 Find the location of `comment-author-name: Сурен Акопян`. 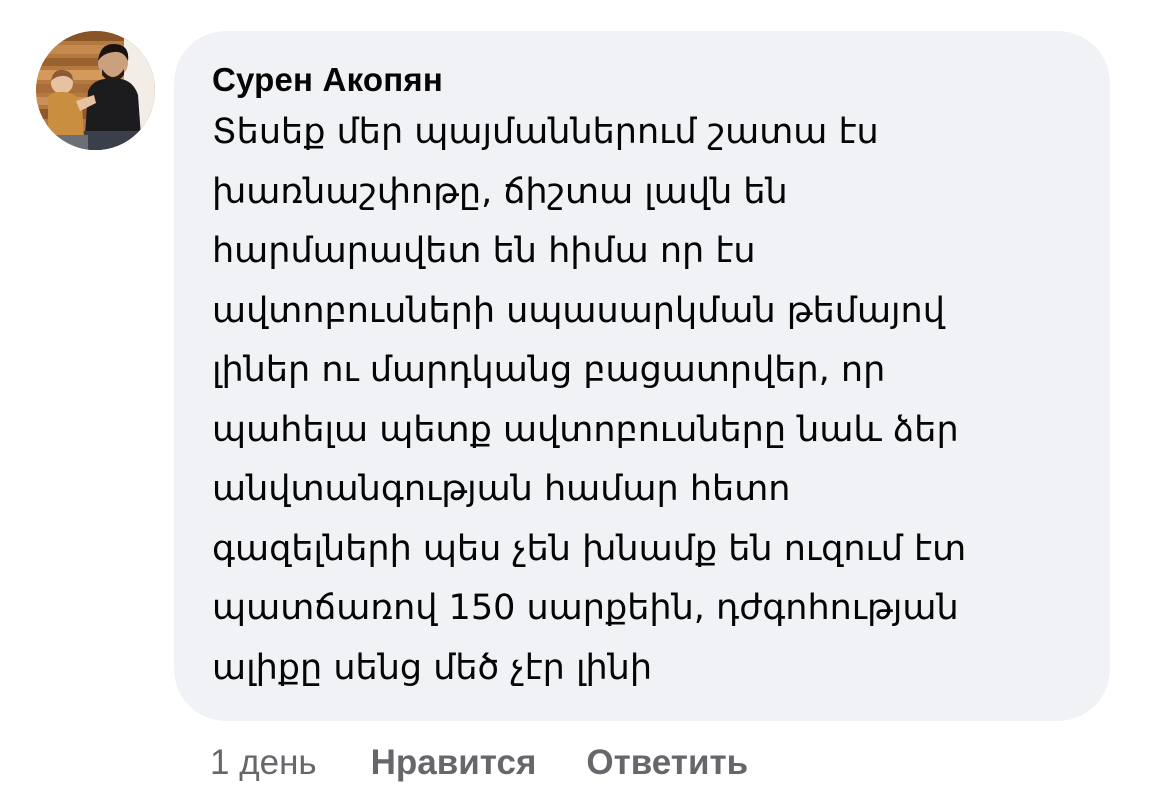

comment-author-name: Сурен Акопян is located at coordinates (646, 80).